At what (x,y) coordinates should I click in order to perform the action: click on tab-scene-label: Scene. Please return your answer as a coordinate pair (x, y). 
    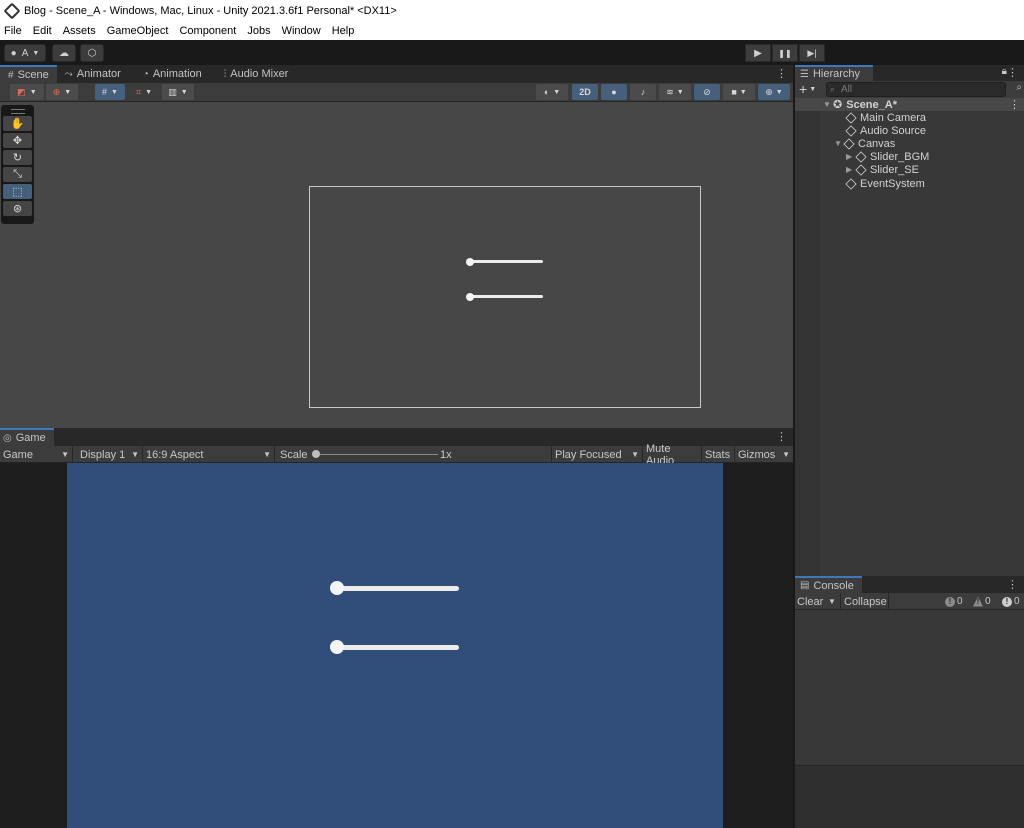
    Looking at the image, I should click on (33, 75).